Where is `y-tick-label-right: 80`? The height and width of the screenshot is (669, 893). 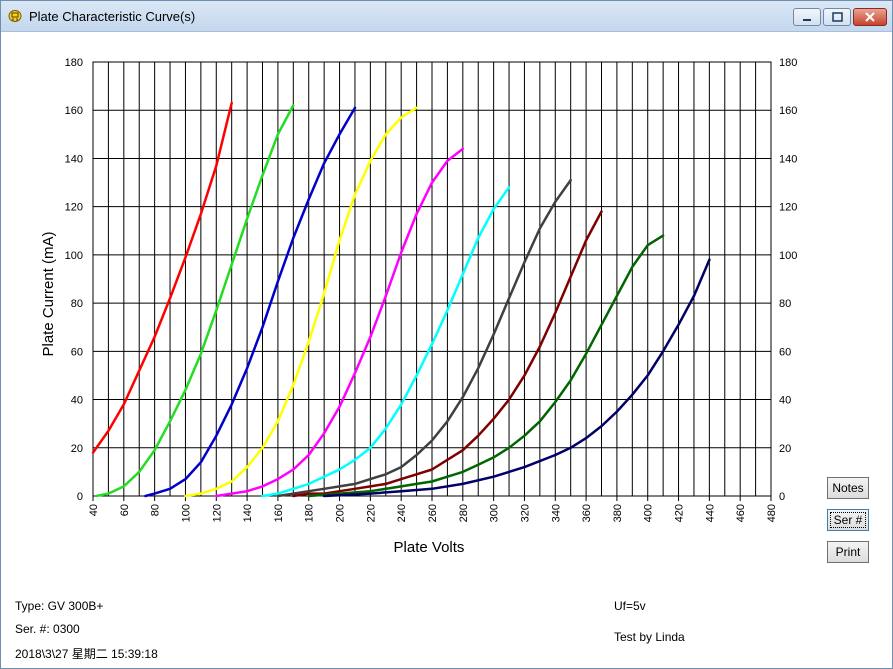 y-tick-label-right: 80 is located at coordinates (785, 304).